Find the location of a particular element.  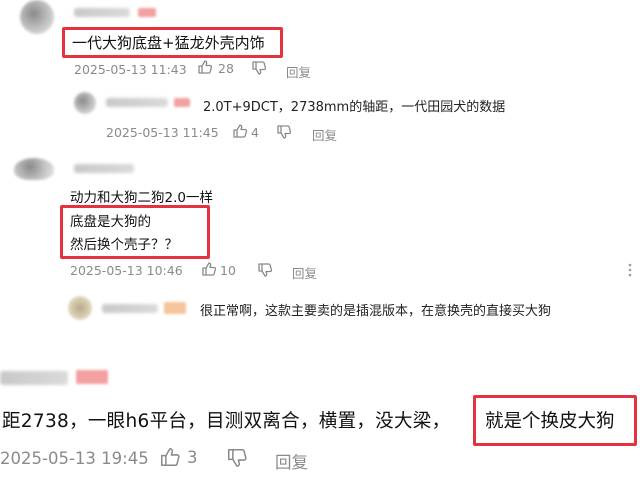

like-count: 3 is located at coordinates (192, 457).